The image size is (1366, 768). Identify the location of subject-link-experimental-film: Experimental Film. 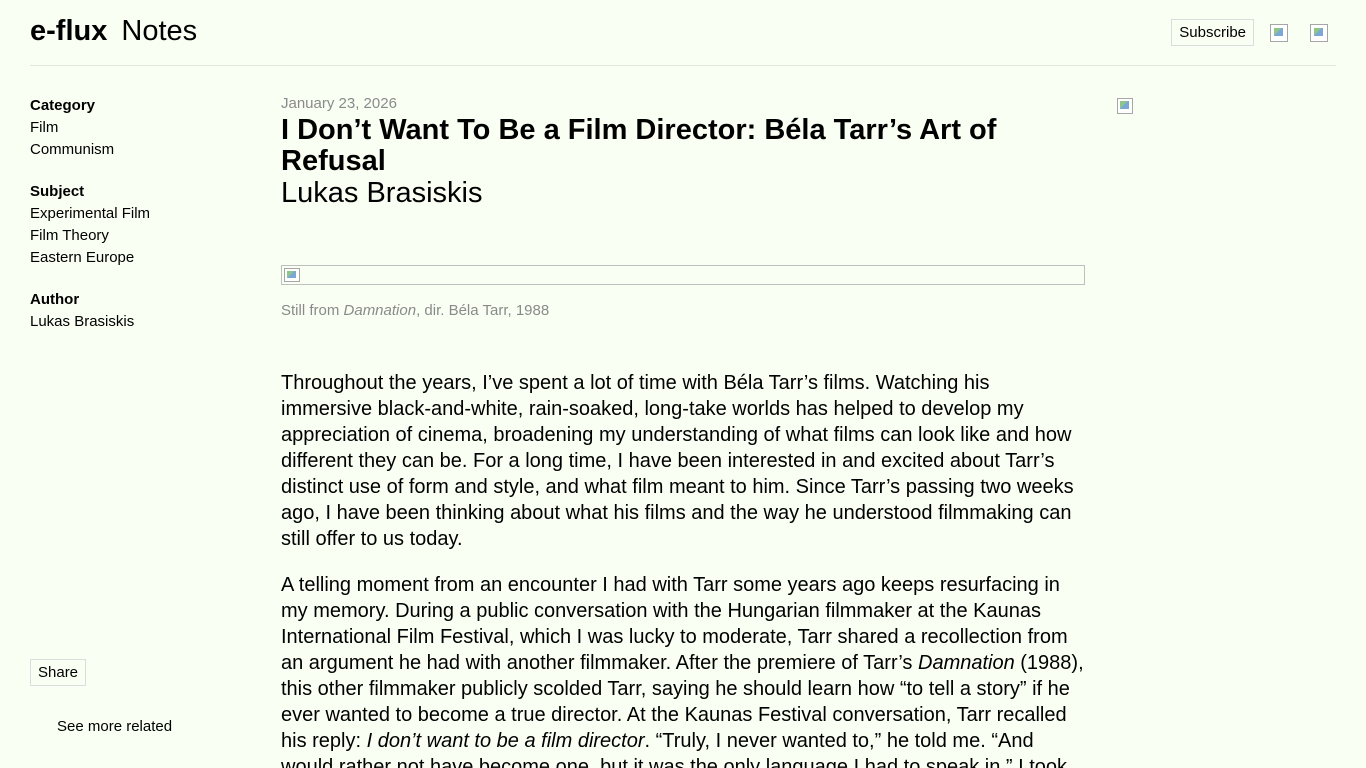
(130, 214).